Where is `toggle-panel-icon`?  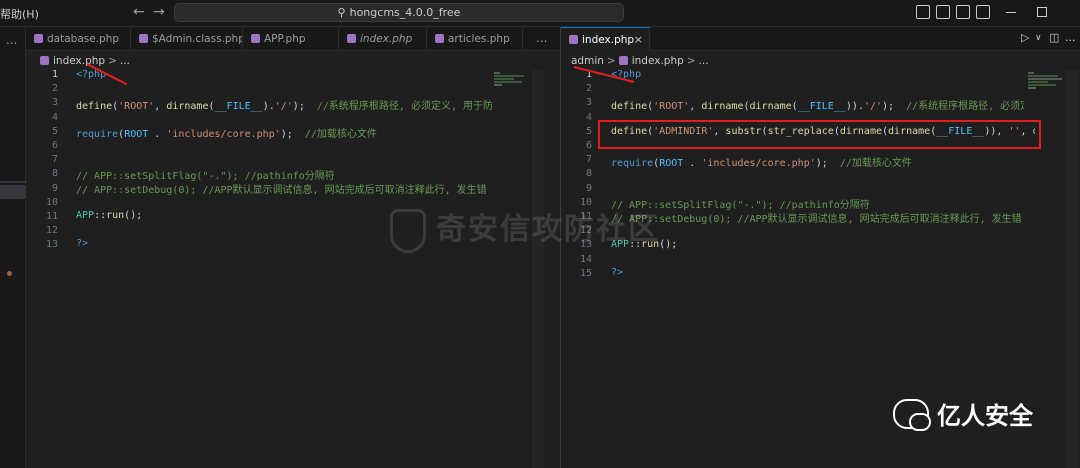 toggle-panel-icon is located at coordinates (943, 12).